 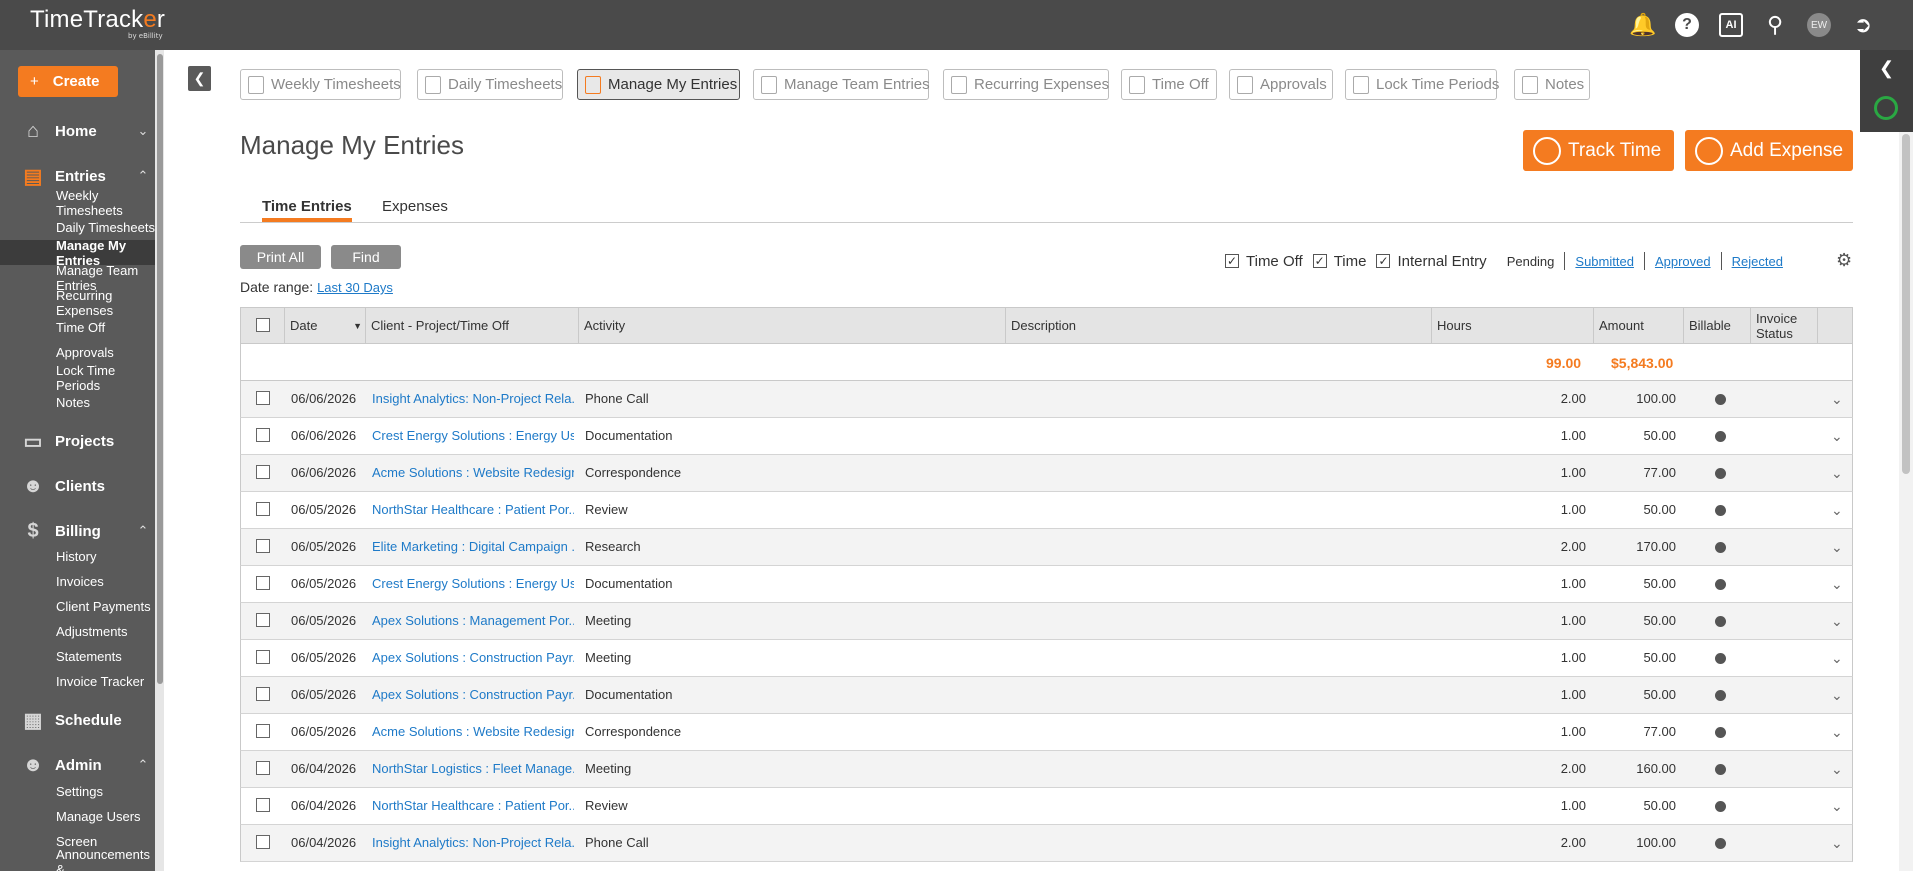 I want to click on status-approved: Approved, so click(x=1683, y=261).